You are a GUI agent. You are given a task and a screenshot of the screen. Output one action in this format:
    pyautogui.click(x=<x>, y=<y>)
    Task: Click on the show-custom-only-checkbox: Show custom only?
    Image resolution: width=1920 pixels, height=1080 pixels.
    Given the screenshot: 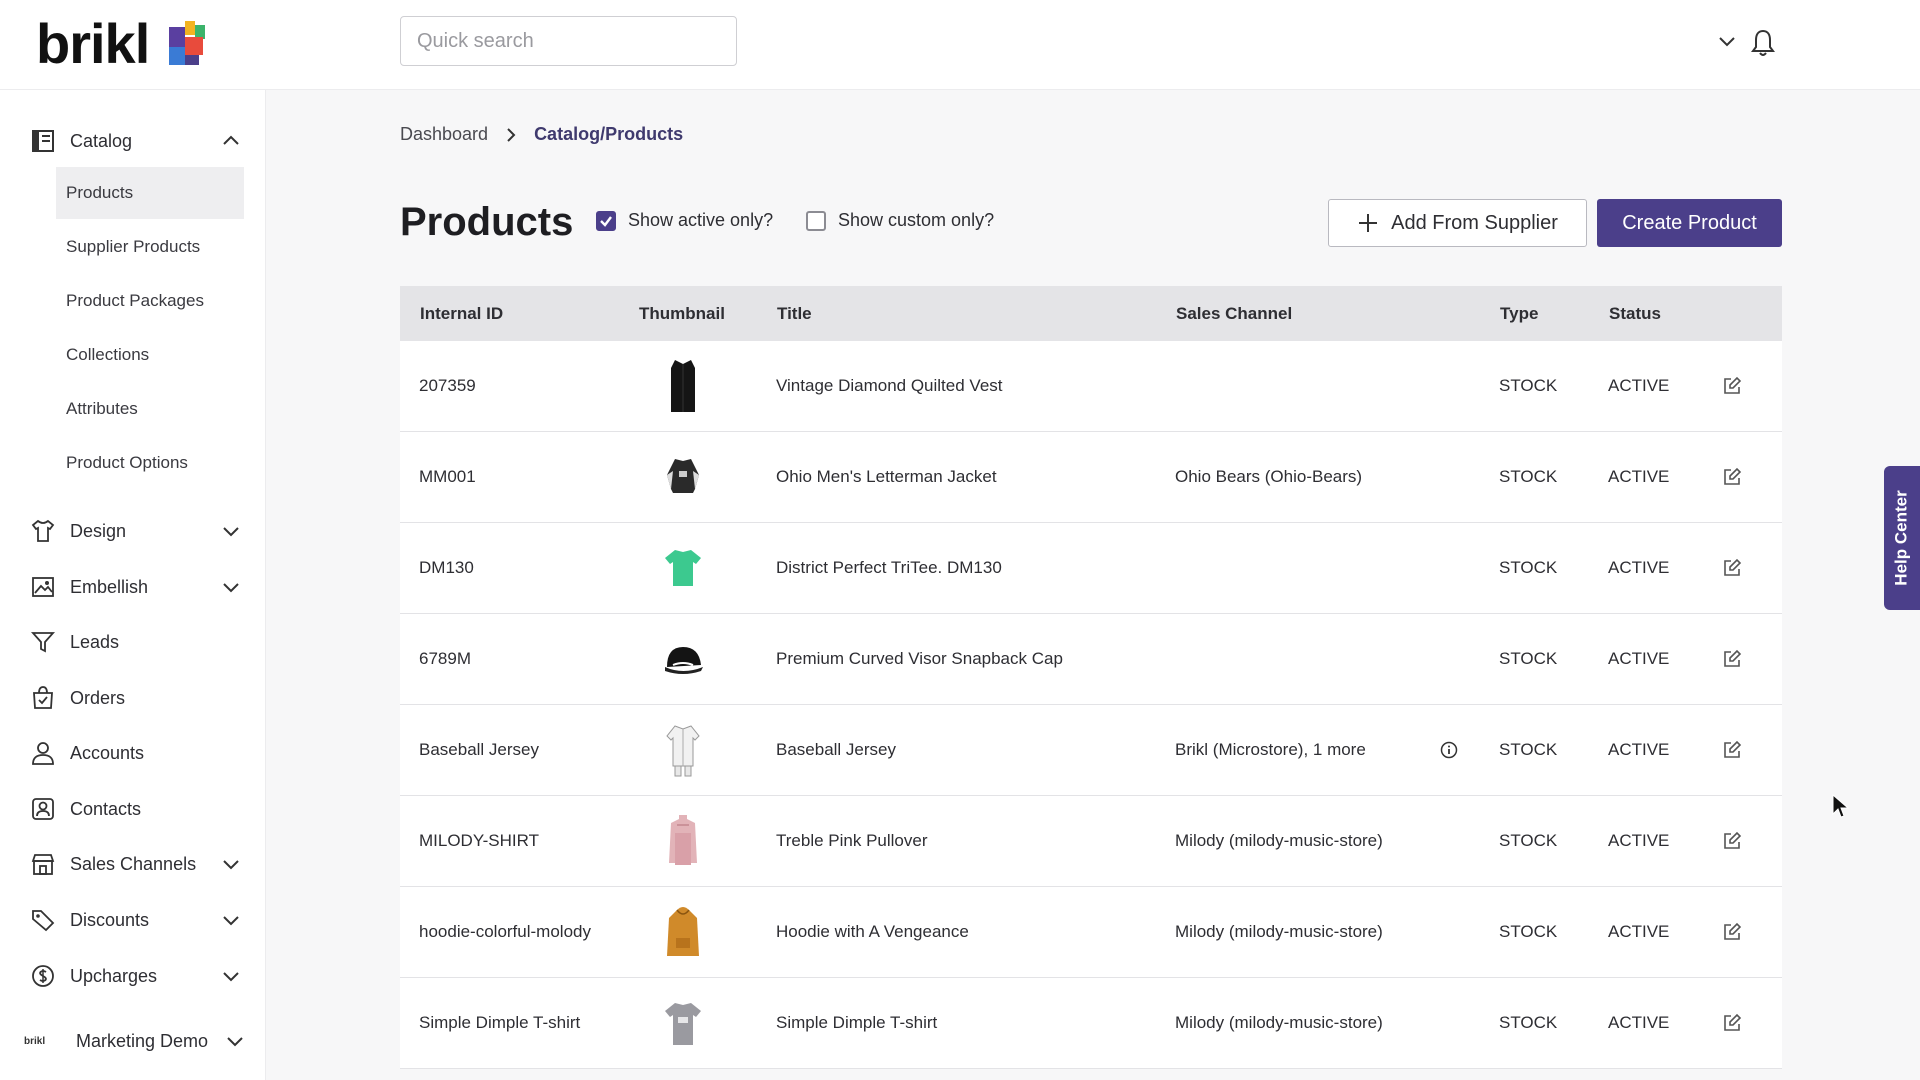 What is the action you would take?
    pyautogui.click(x=900, y=220)
    